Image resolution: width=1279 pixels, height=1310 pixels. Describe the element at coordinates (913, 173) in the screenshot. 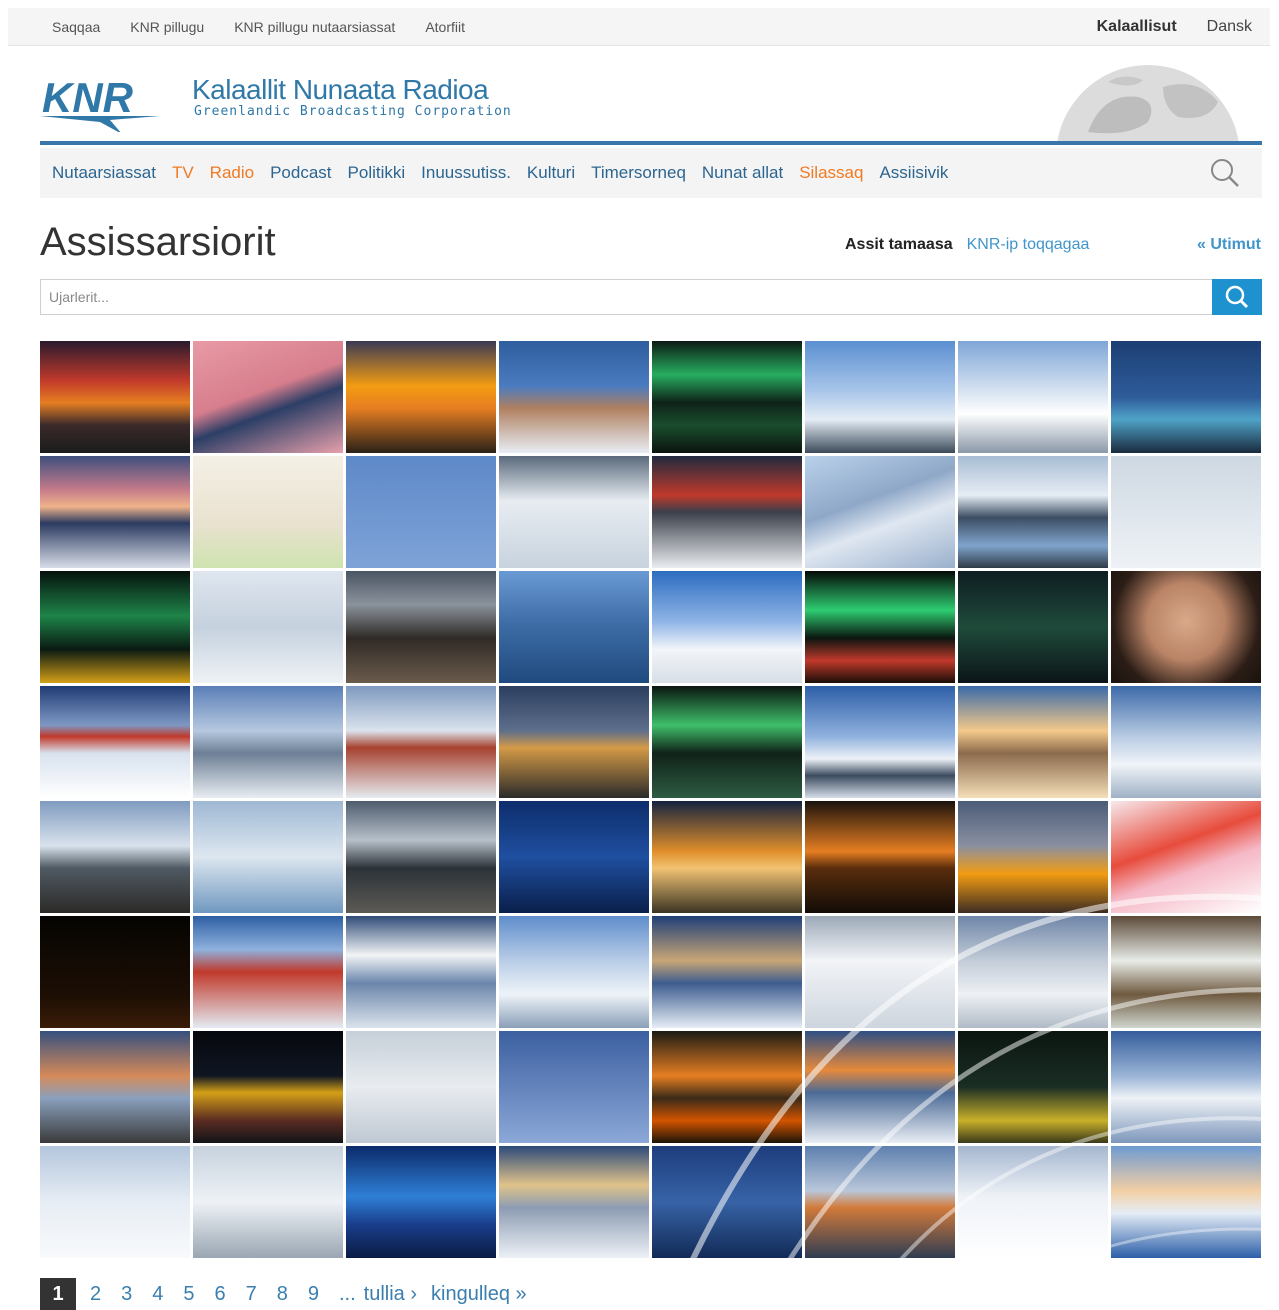

I see `nav-item-assiisivik: Assiisivik` at that location.